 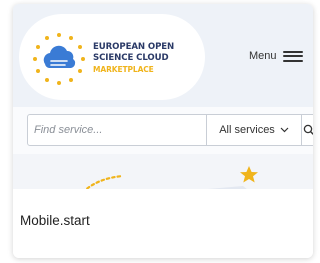 What do you see at coordinates (55, 220) in the screenshot?
I see `page-caption: Mobile.start` at bounding box center [55, 220].